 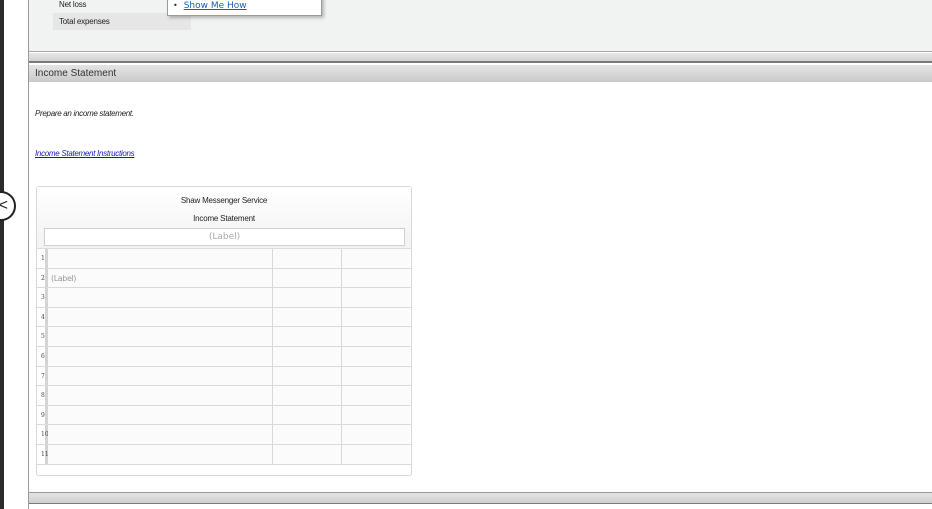 I want to click on instructions-link: Income Statement Instructions, so click(x=85, y=153).